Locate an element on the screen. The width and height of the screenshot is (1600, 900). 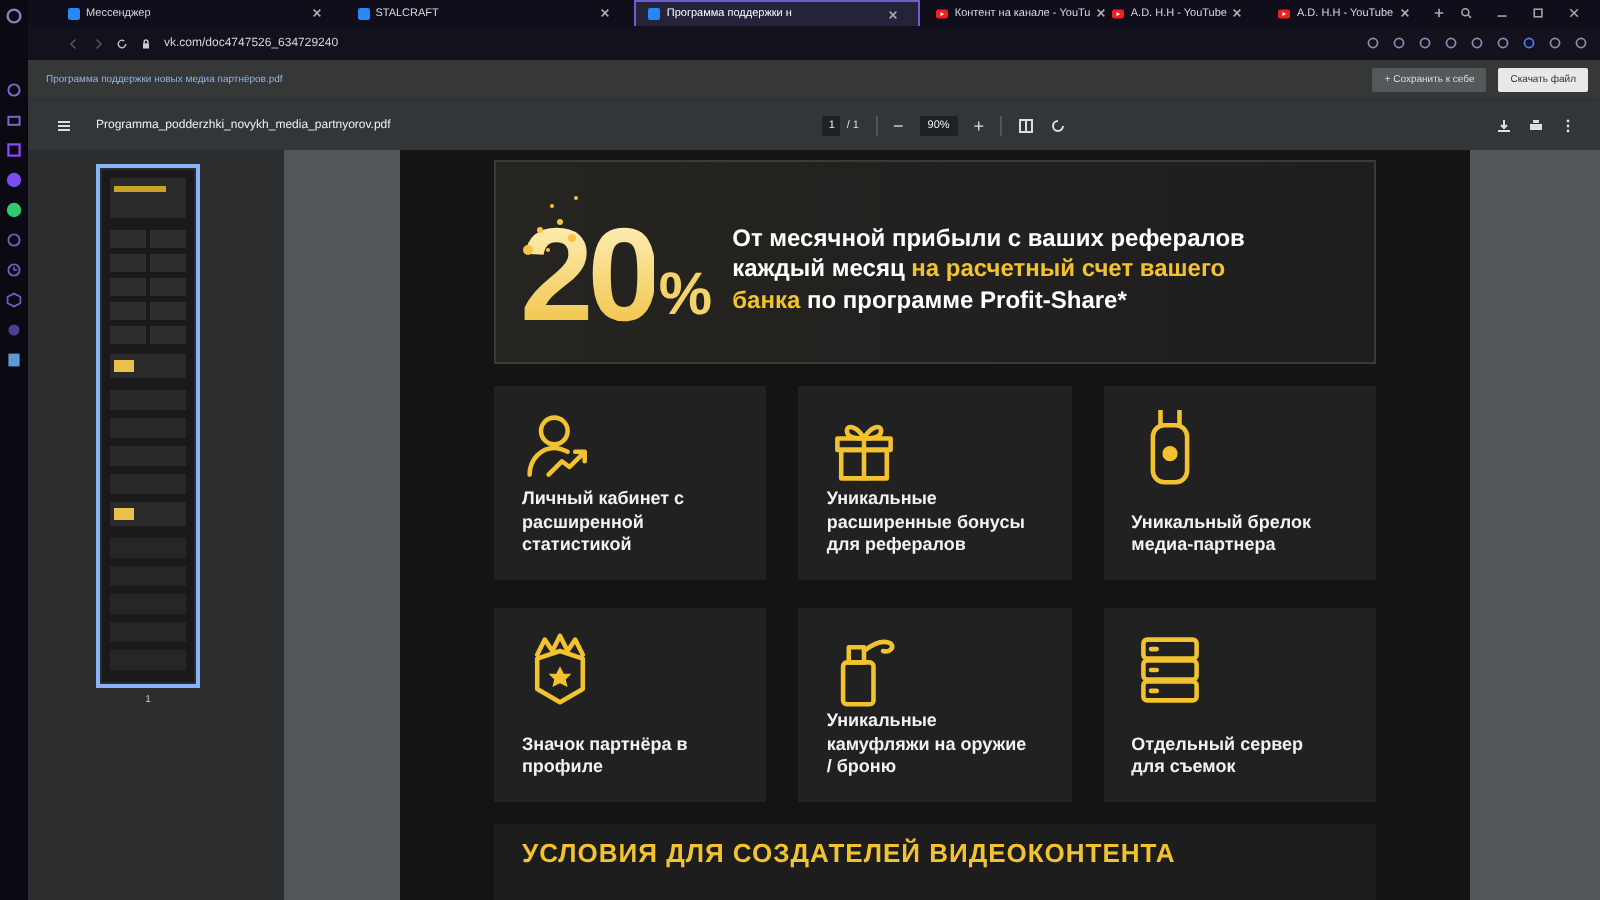
menu-icon is located at coordinates (64, 125).